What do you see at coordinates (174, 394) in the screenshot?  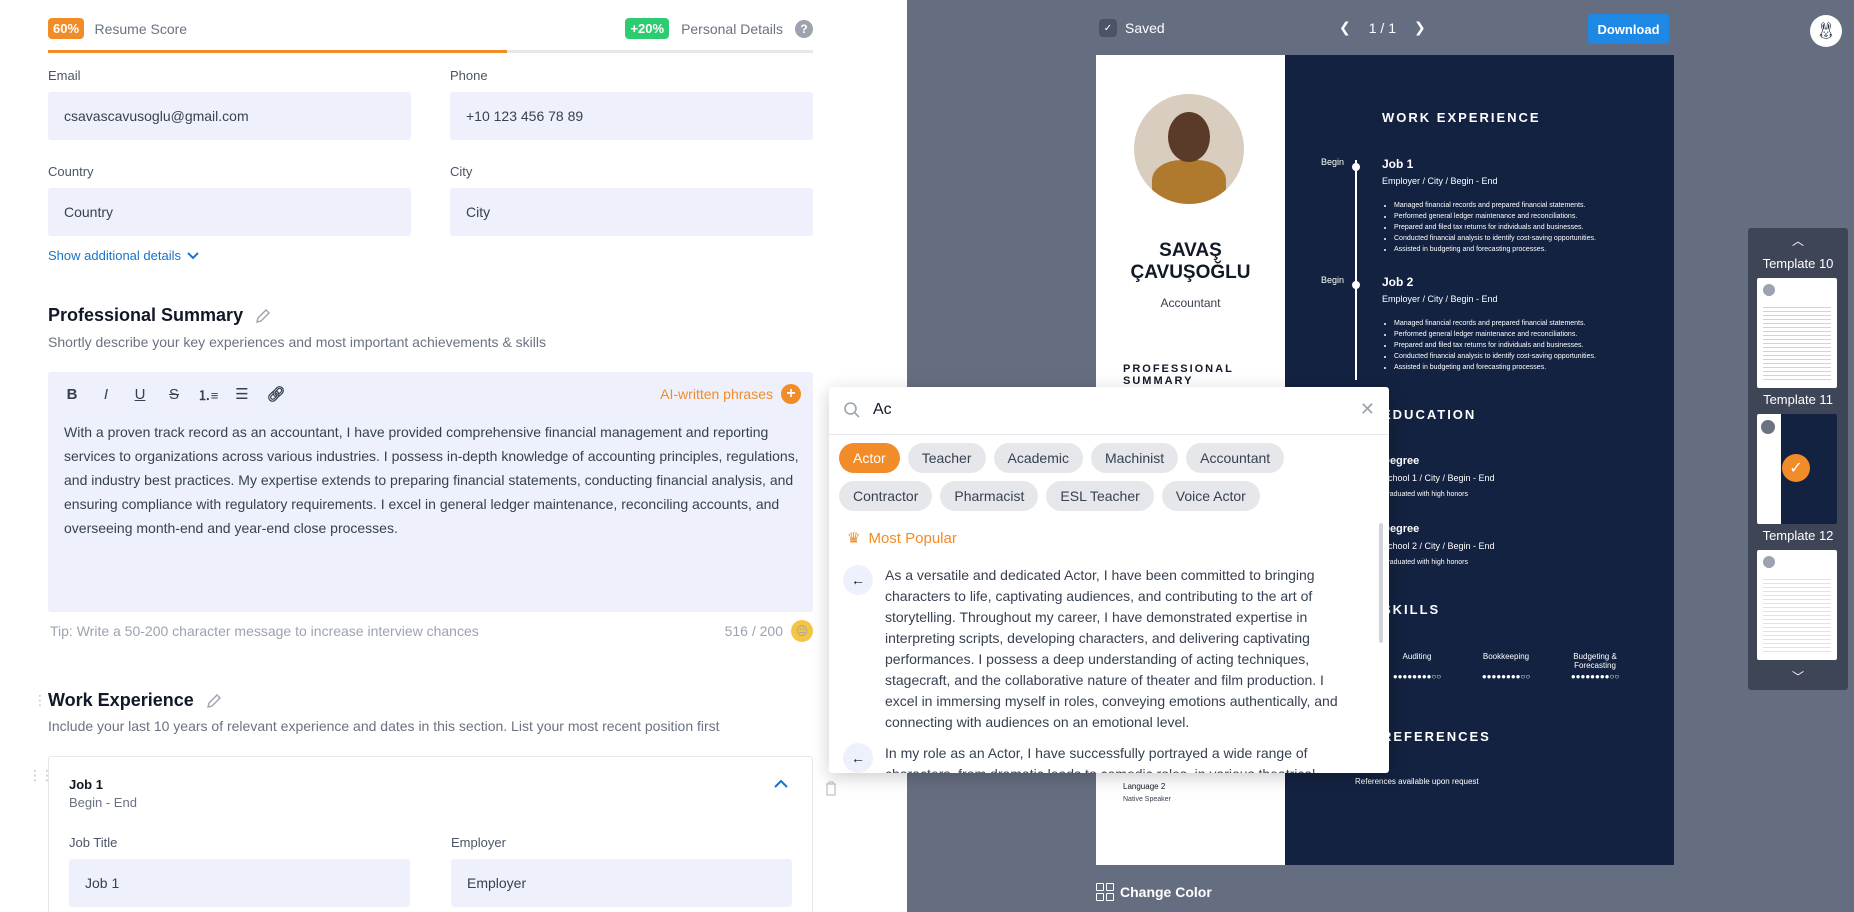 I see `strikethrough-icon: S` at bounding box center [174, 394].